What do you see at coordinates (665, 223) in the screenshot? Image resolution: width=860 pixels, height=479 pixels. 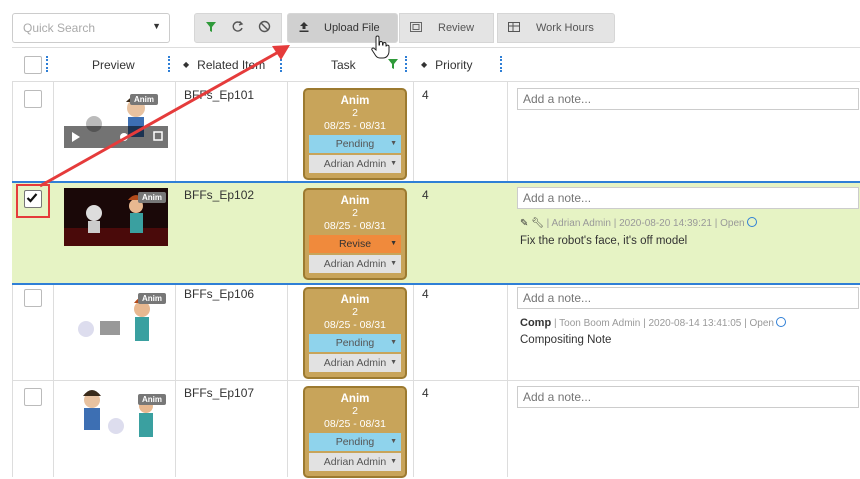 I see `note-time: 2020-08-20 14:39:21` at bounding box center [665, 223].